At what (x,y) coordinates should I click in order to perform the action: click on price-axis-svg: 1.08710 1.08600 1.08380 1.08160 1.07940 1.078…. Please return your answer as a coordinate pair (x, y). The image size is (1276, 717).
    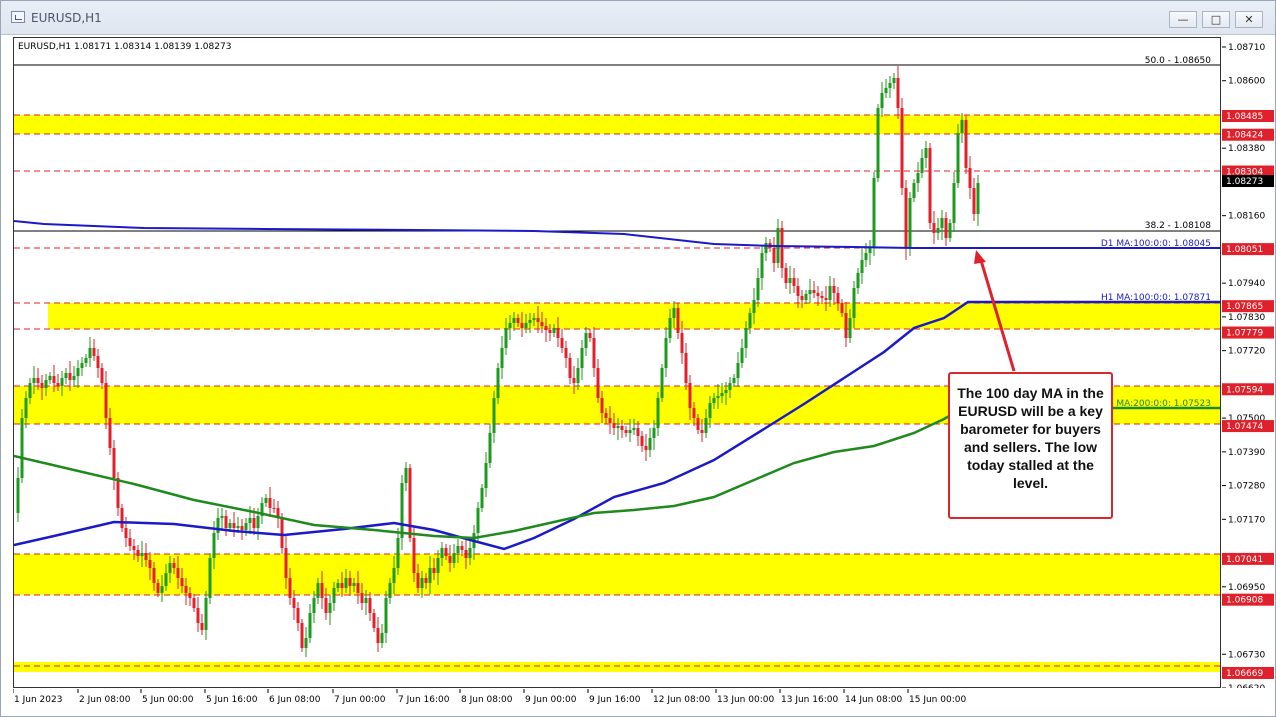
    Looking at the image, I should click on (1248, 368).